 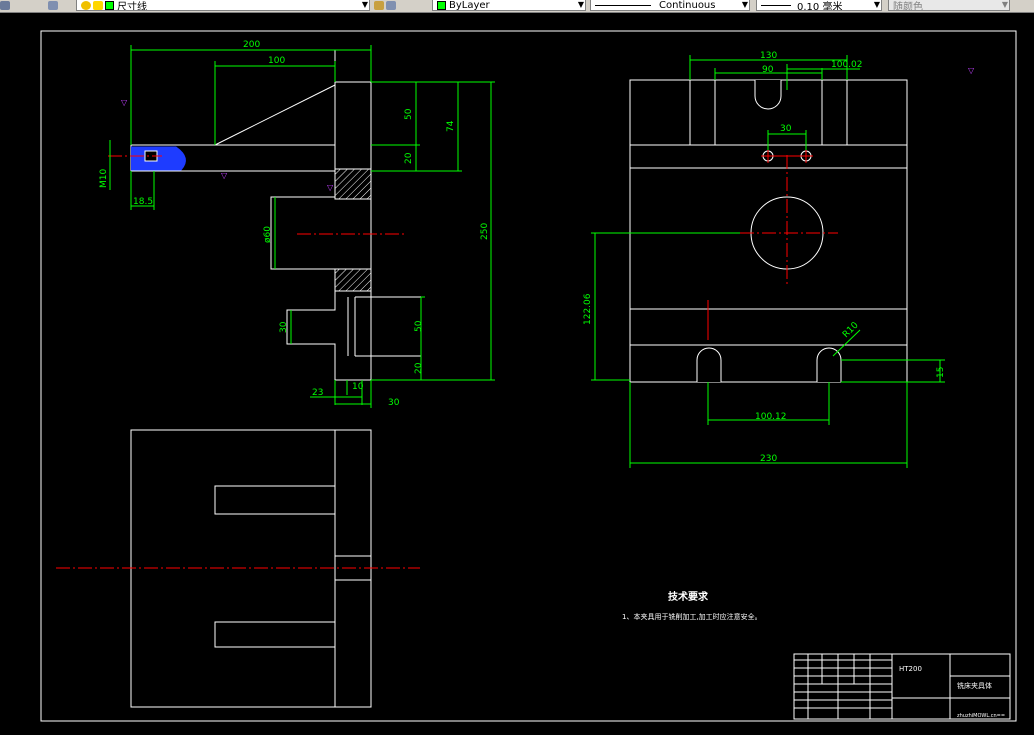 I want to click on title-block-material: HT200, so click(x=910, y=669).